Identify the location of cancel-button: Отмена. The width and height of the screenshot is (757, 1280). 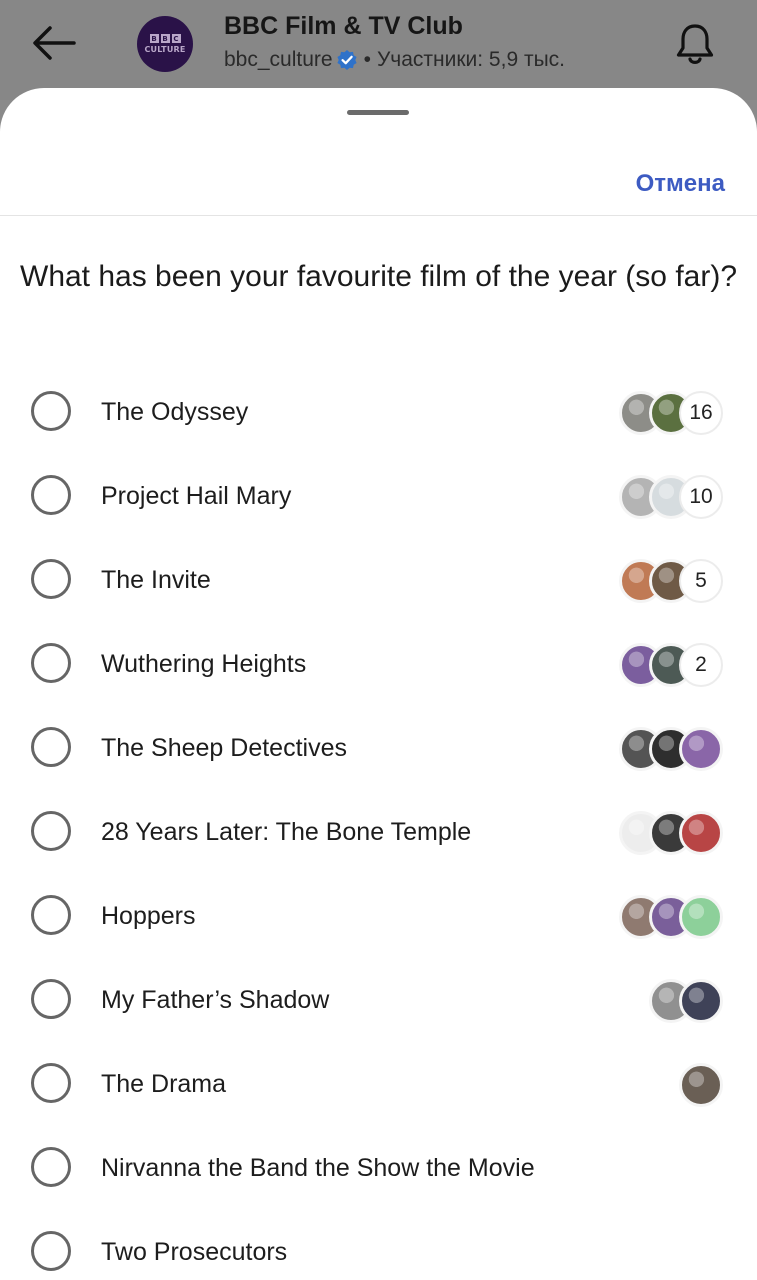
(680, 184).